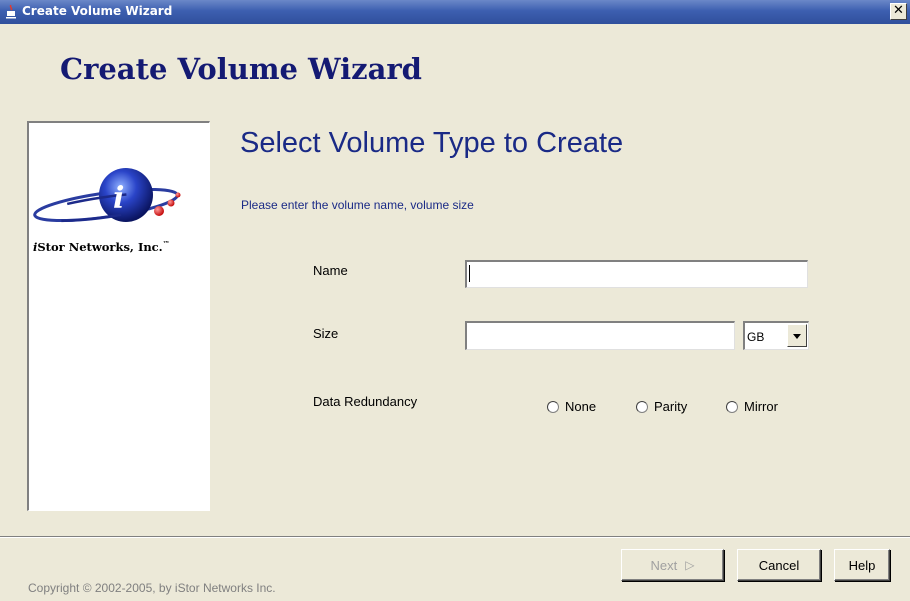  I want to click on java-cup-icon, so click(11, 12).